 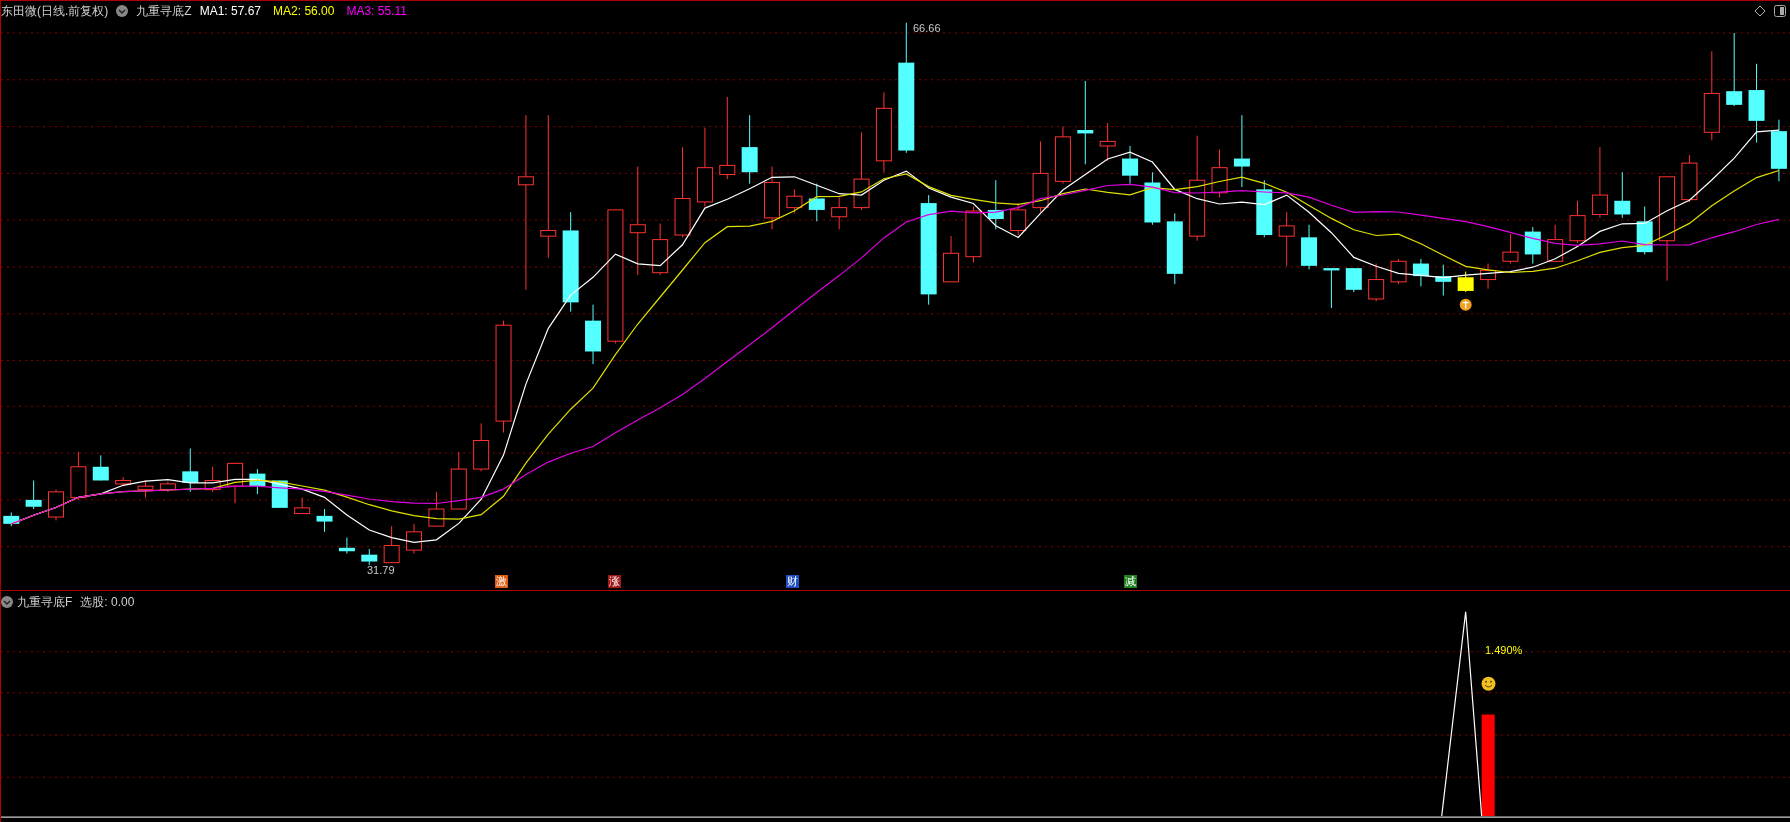 I want to click on indicator-name: 九重寻底Z, so click(x=164, y=11).